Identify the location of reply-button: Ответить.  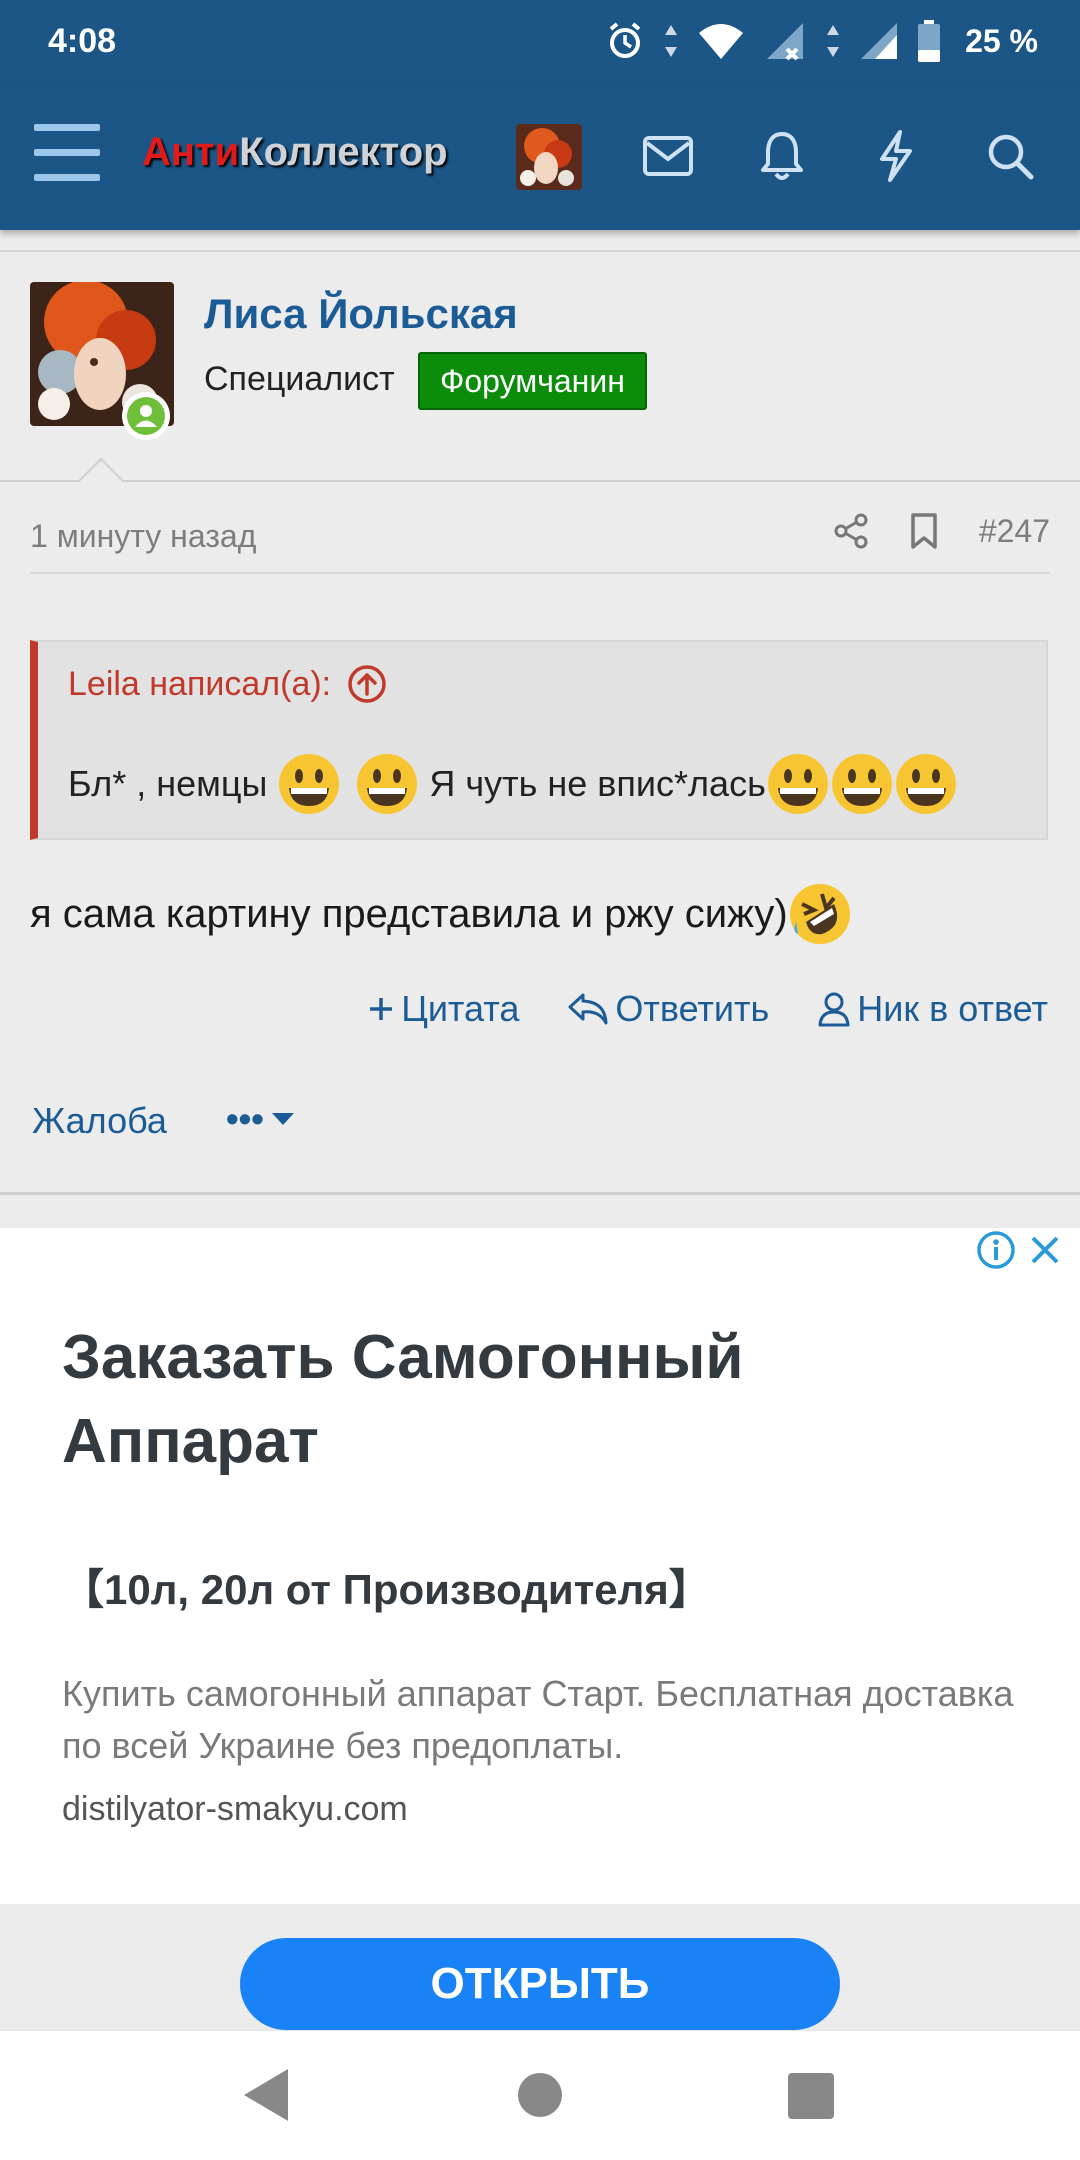
(668, 1009).